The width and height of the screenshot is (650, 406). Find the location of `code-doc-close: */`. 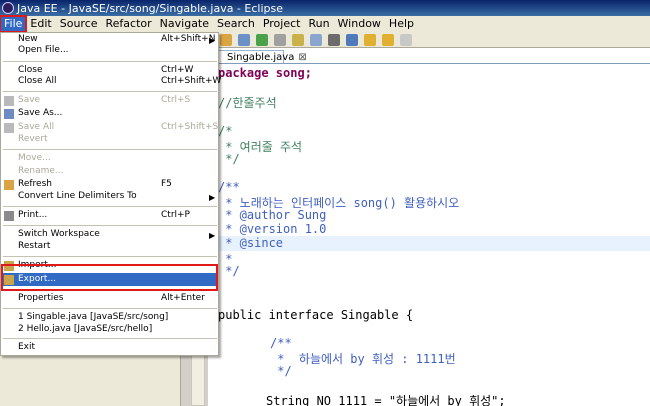

code-doc-close: */ is located at coordinates (229, 271).